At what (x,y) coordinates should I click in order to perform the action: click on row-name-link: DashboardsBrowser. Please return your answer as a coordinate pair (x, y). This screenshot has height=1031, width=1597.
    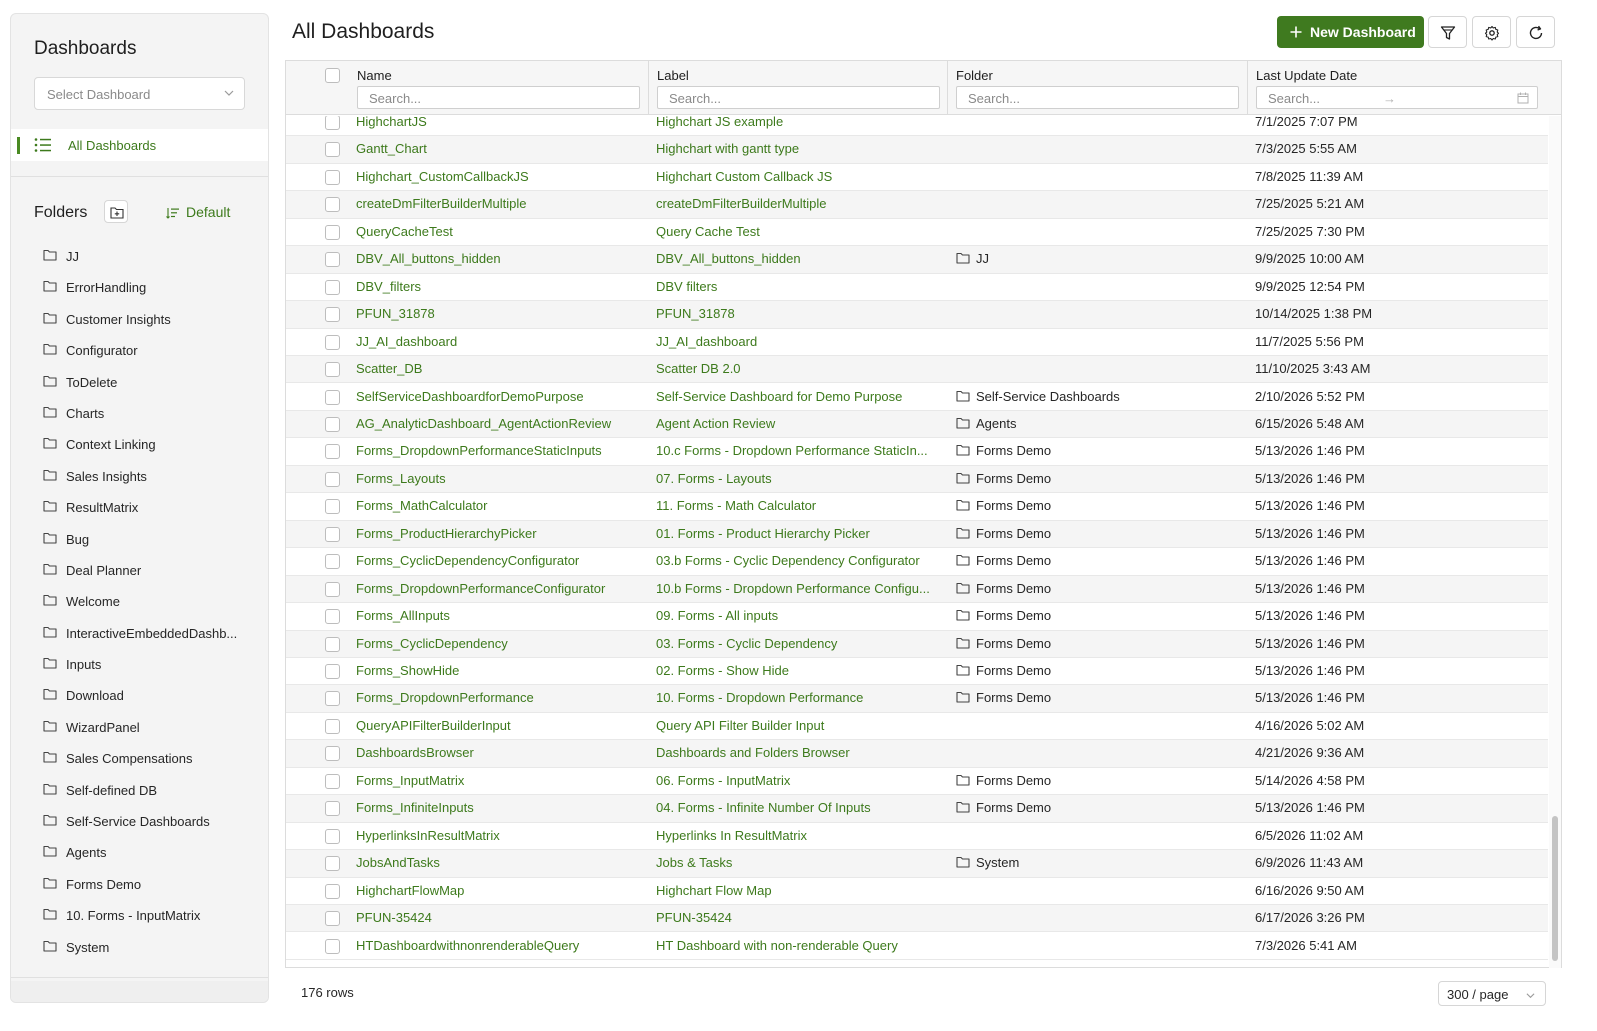
    Looking at the image, I should click on (501, 752).